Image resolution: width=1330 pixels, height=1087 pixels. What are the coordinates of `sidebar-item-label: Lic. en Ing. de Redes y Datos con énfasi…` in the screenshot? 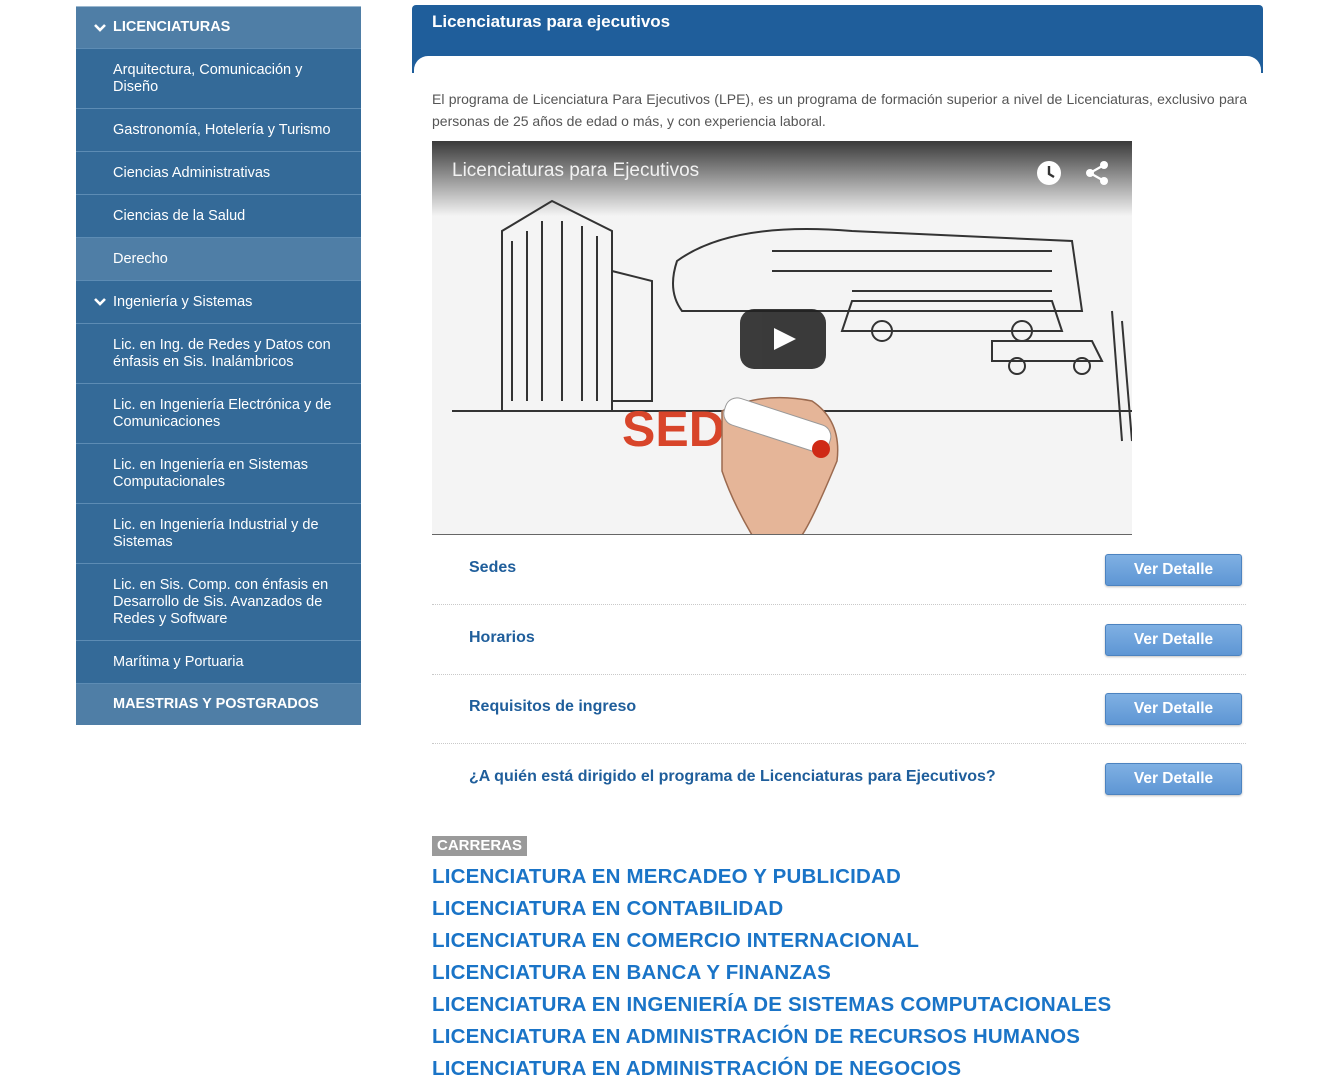 It's located at (222, 353).